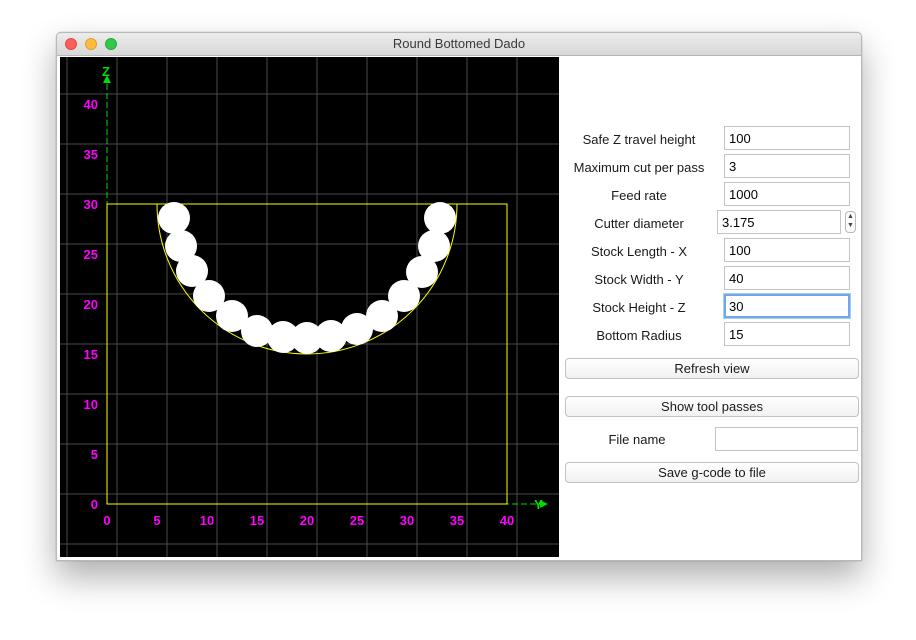 The width and height of the screenshot is (916, 640). What do you see at coordinates (156, 520) in the screenshot?
I see `y-tick-label: 5` at bounding box center [156, 520].